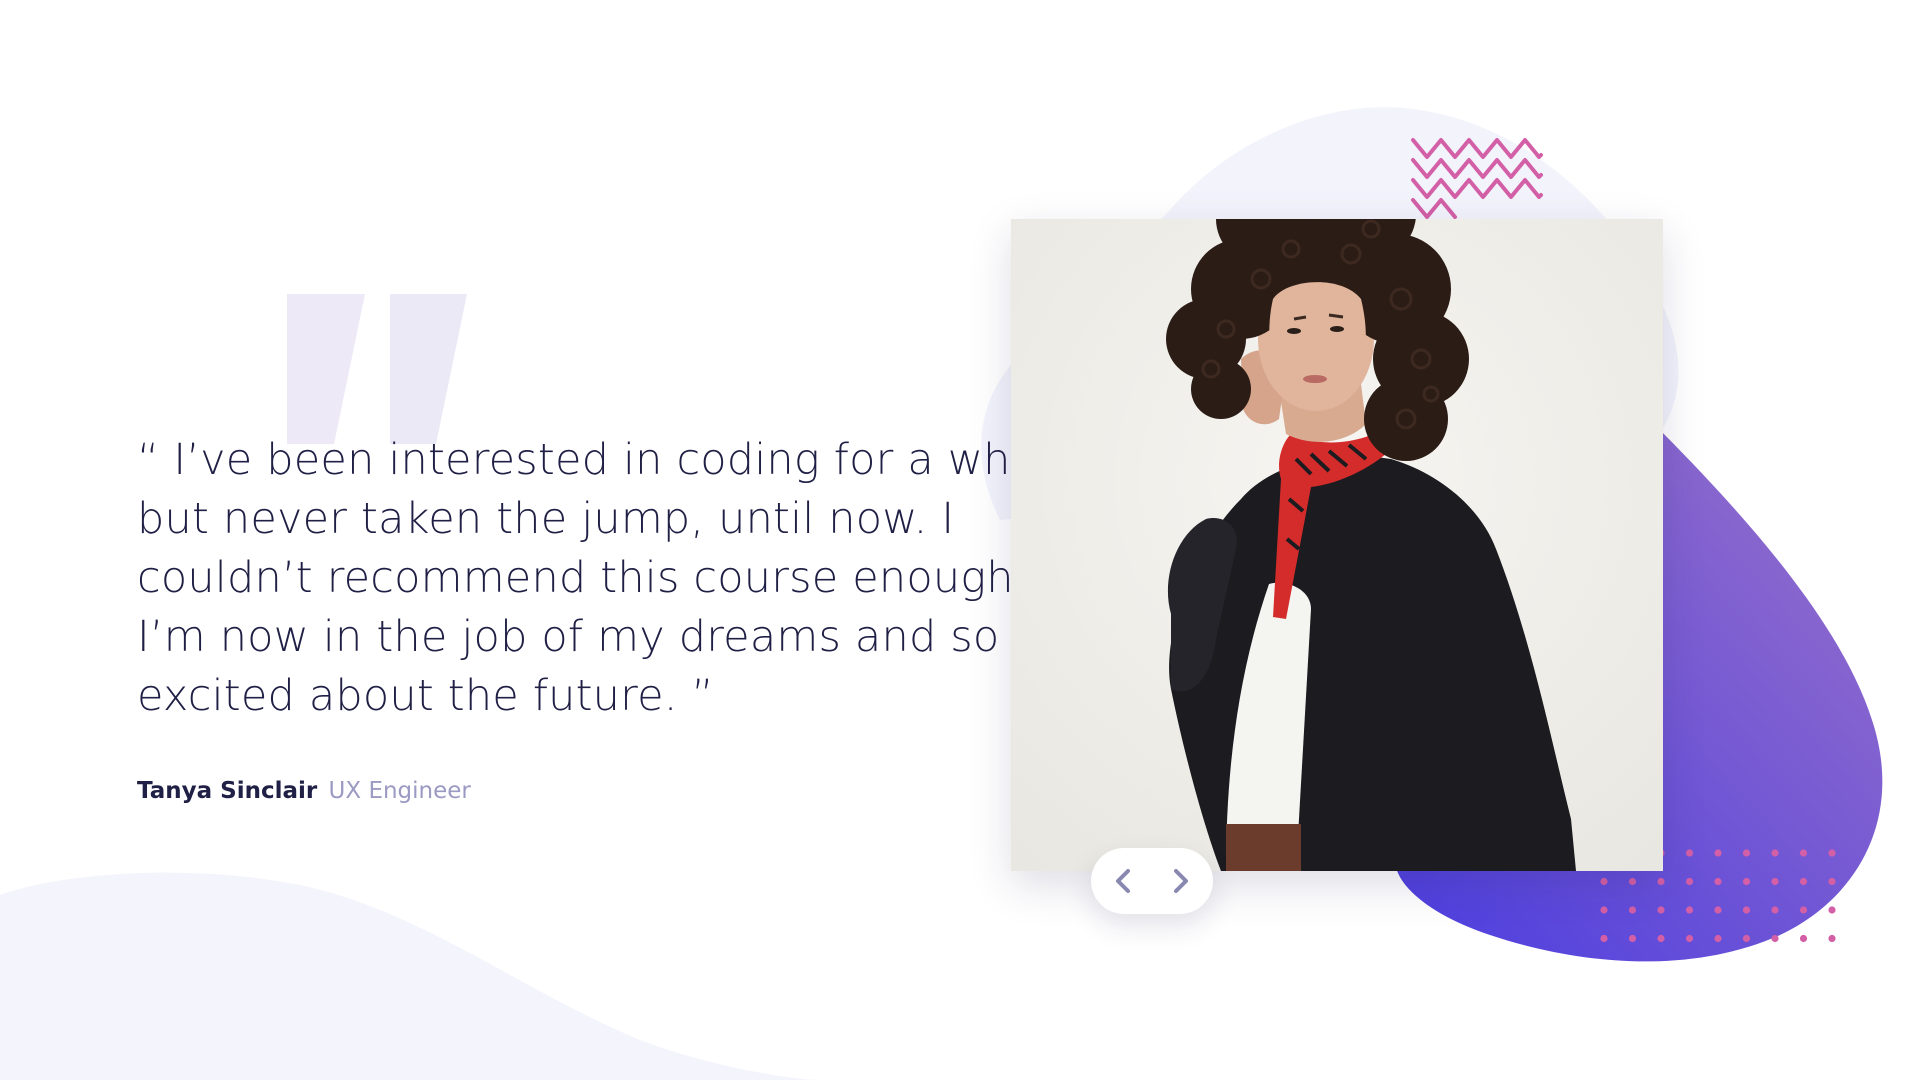 This screenshot has width=1920, height=1080. I want to click on next-button, so click(1181, 881).